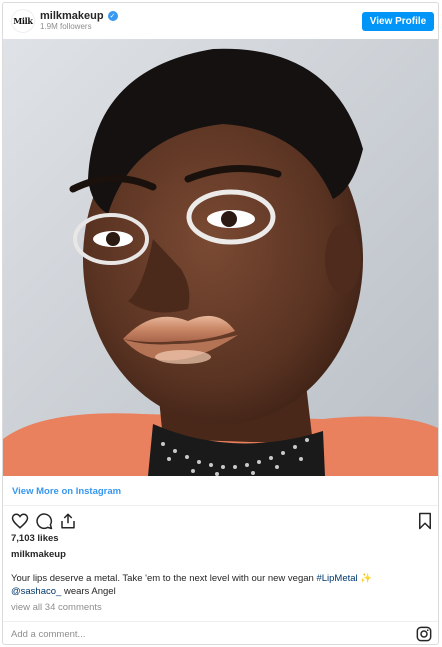 Image resolution: width=442 pixels, height=647 pixels. What do you see at coordinates (398, 21) in the screenshot?
I see `view-profile-button: View Profile` at bounding box center [398, 21].